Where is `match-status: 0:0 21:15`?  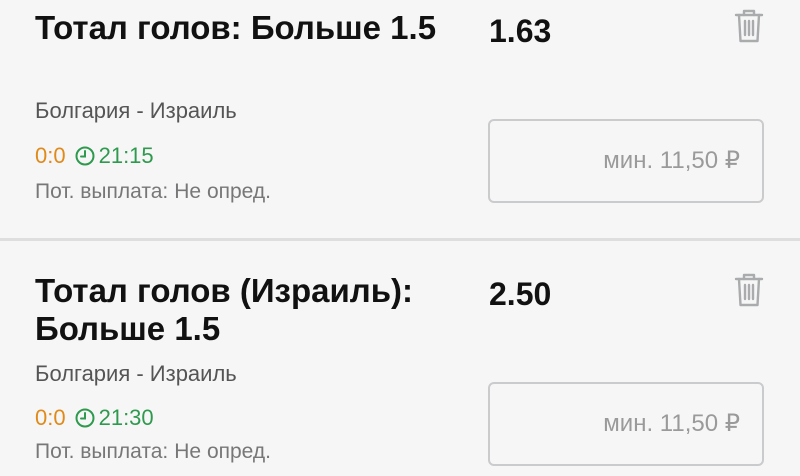 match-status: 0:0 21:15 is located at coordinates (94, 156).